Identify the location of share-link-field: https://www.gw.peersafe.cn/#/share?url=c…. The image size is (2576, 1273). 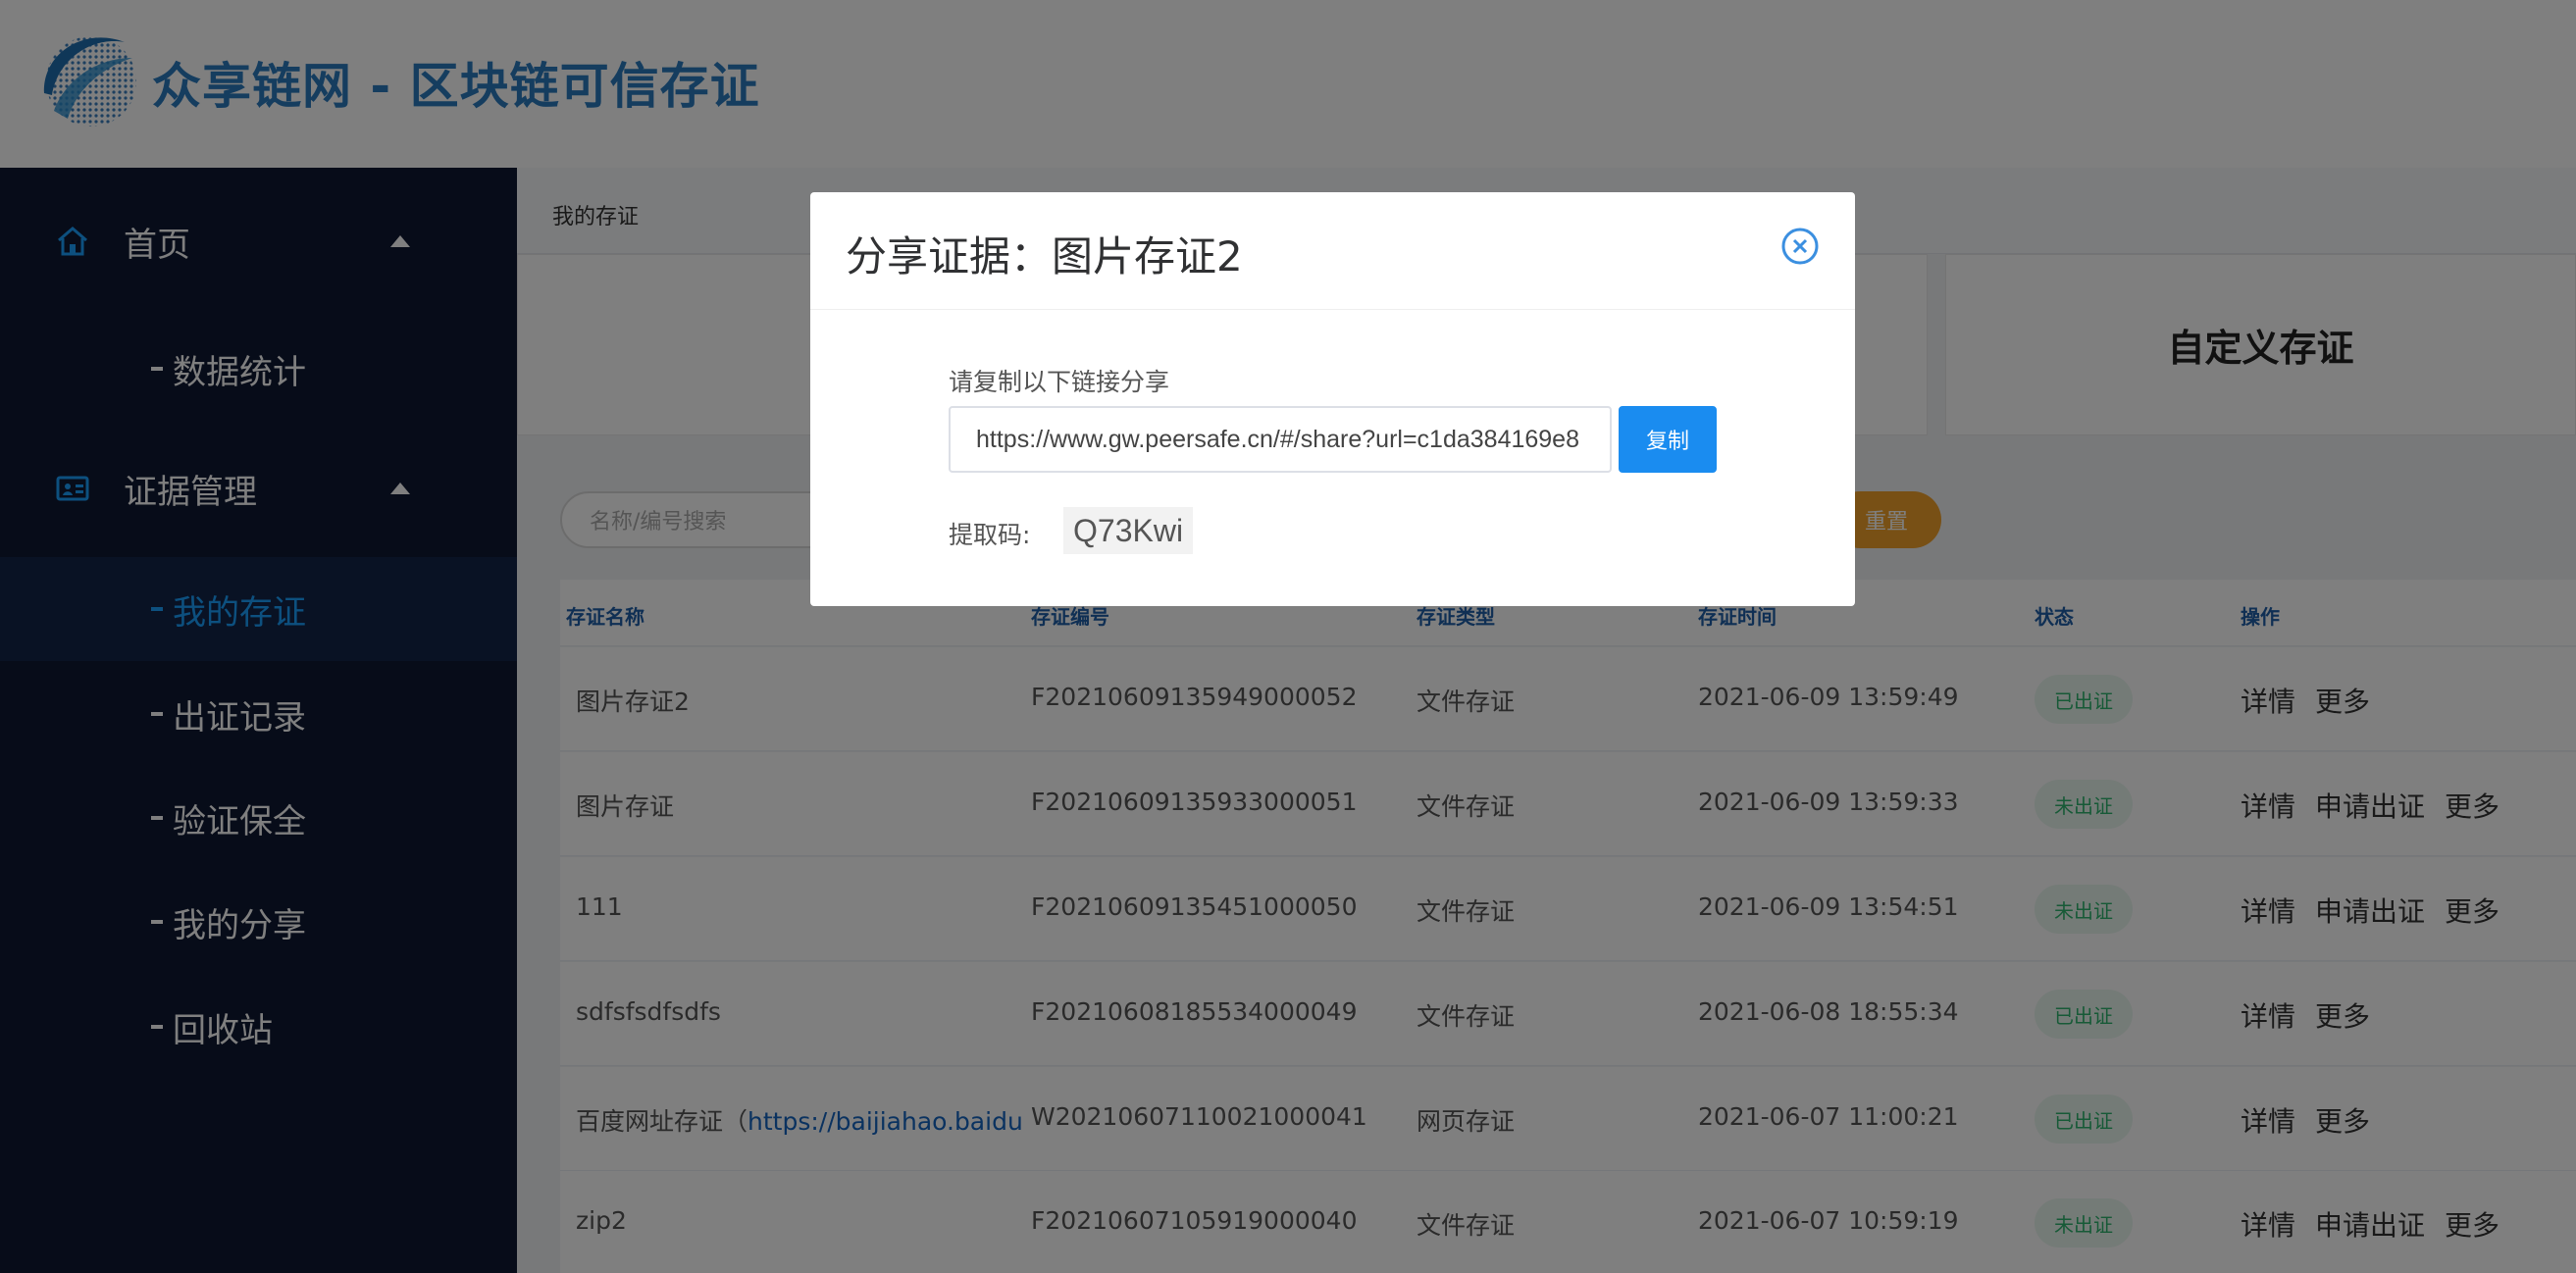
(1280, 439).